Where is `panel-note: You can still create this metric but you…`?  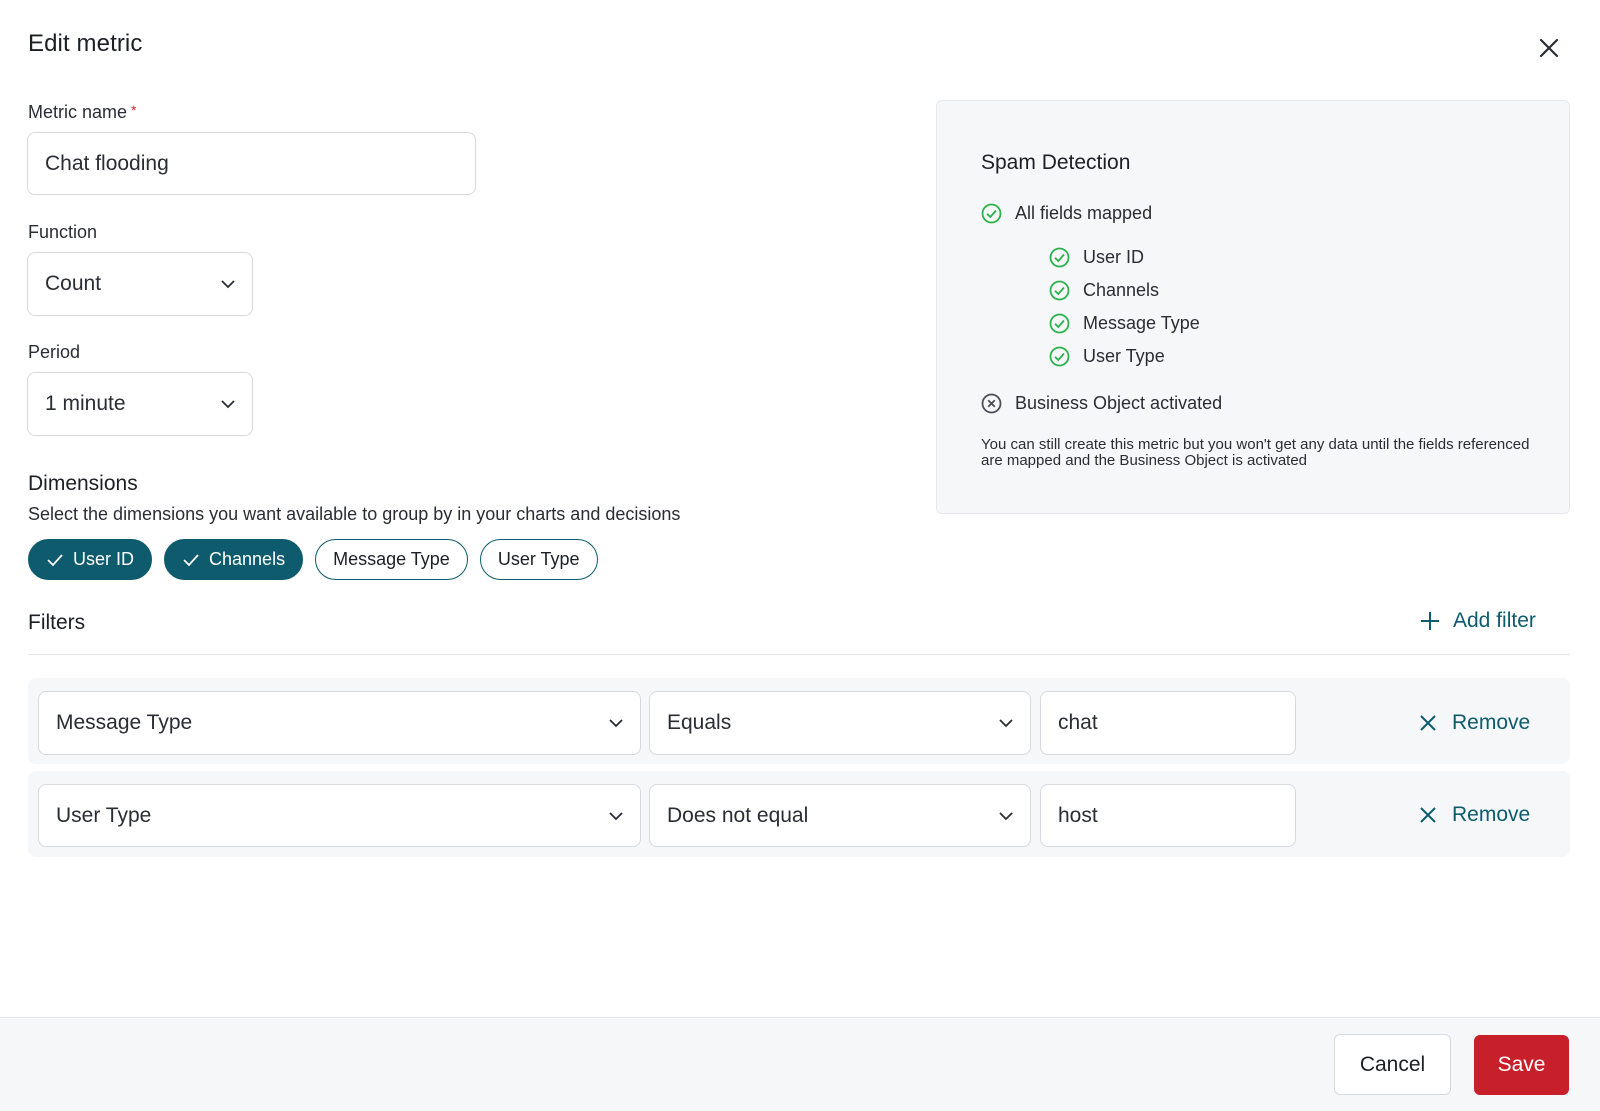 panel-note: You can still create this metric but you… is located at coordinates (1255, 452).